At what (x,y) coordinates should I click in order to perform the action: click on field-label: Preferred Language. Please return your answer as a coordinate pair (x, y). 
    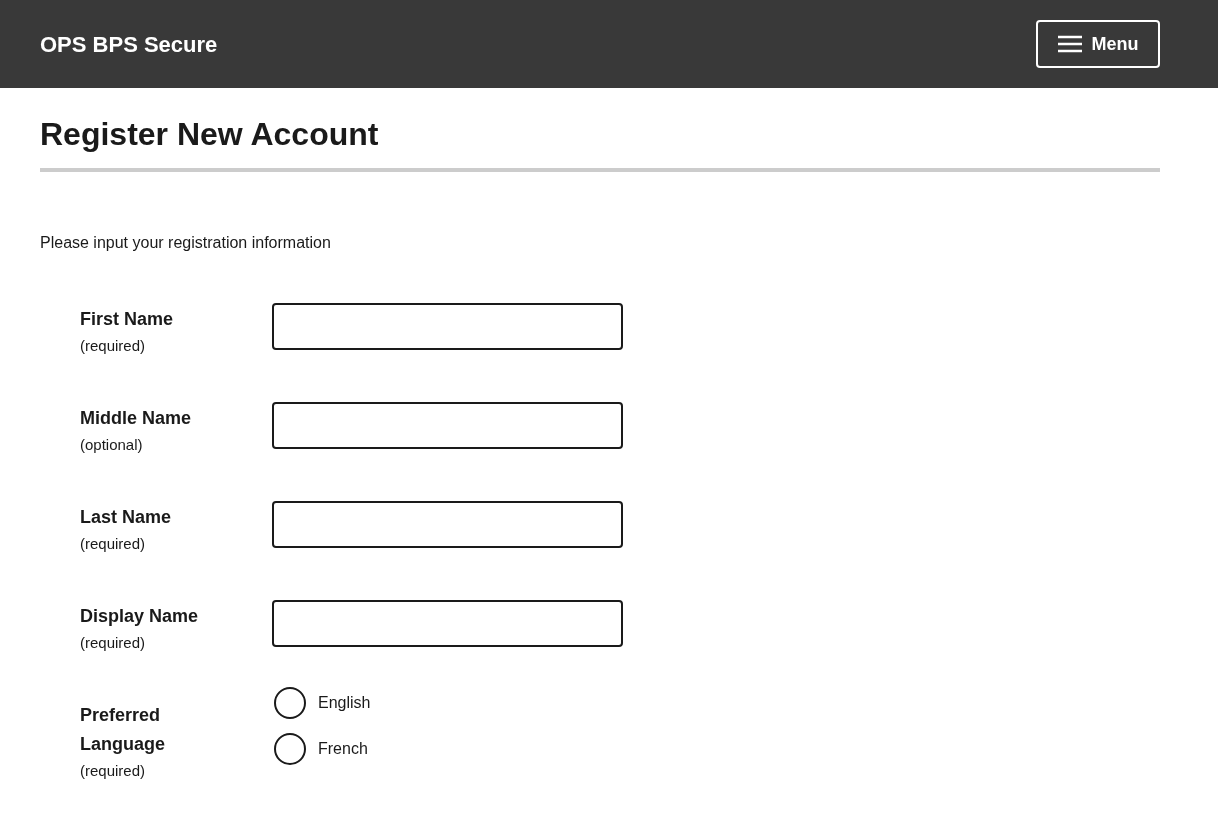
    Looking at the image, I should click on (123, 730).